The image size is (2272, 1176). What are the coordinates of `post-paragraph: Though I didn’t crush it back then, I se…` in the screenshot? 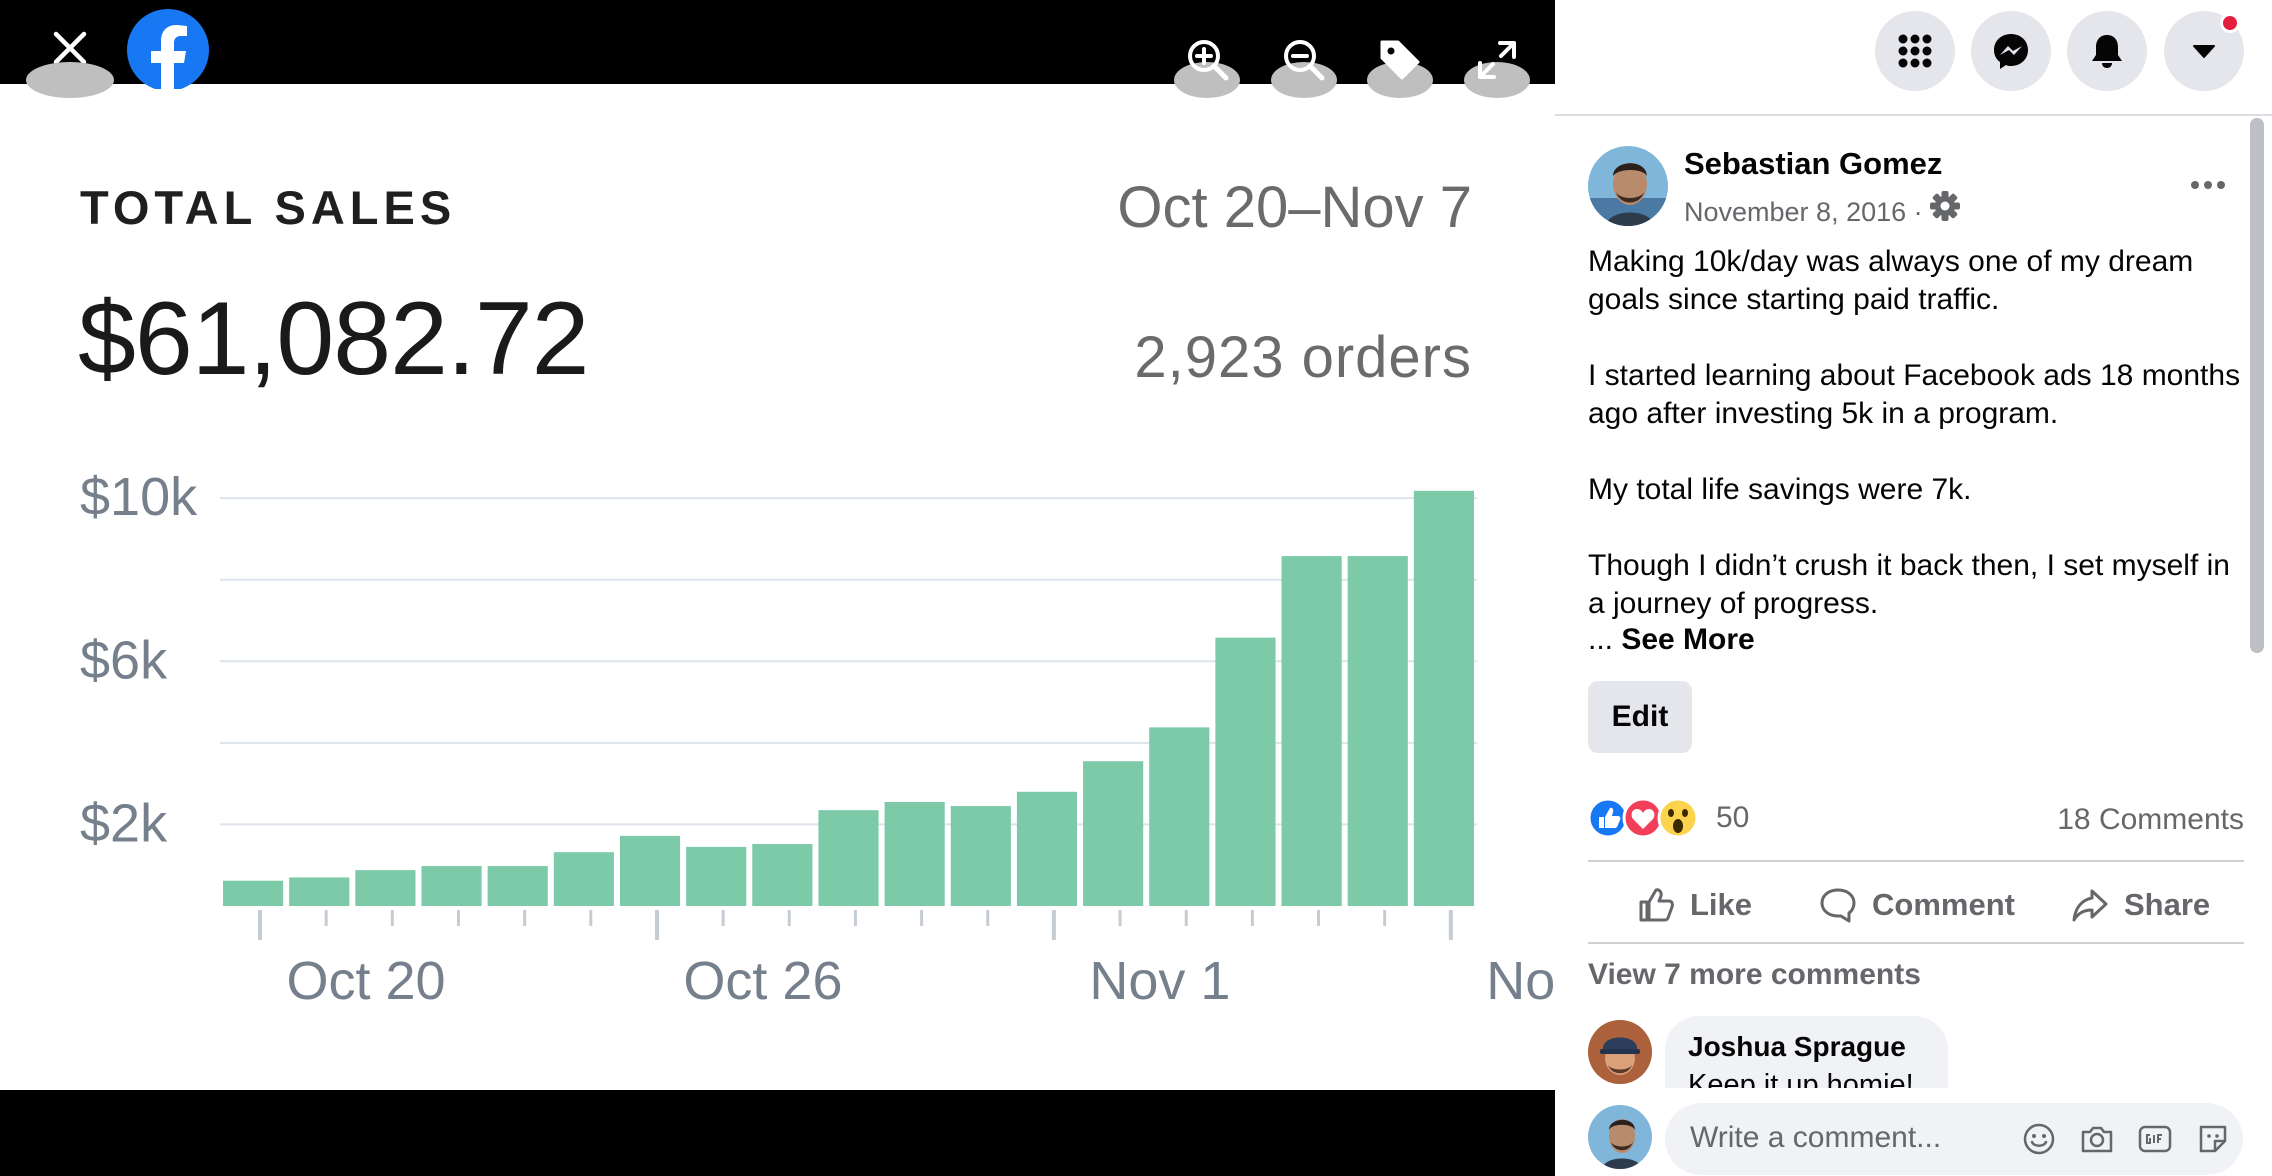 It's located at (1909, 584).